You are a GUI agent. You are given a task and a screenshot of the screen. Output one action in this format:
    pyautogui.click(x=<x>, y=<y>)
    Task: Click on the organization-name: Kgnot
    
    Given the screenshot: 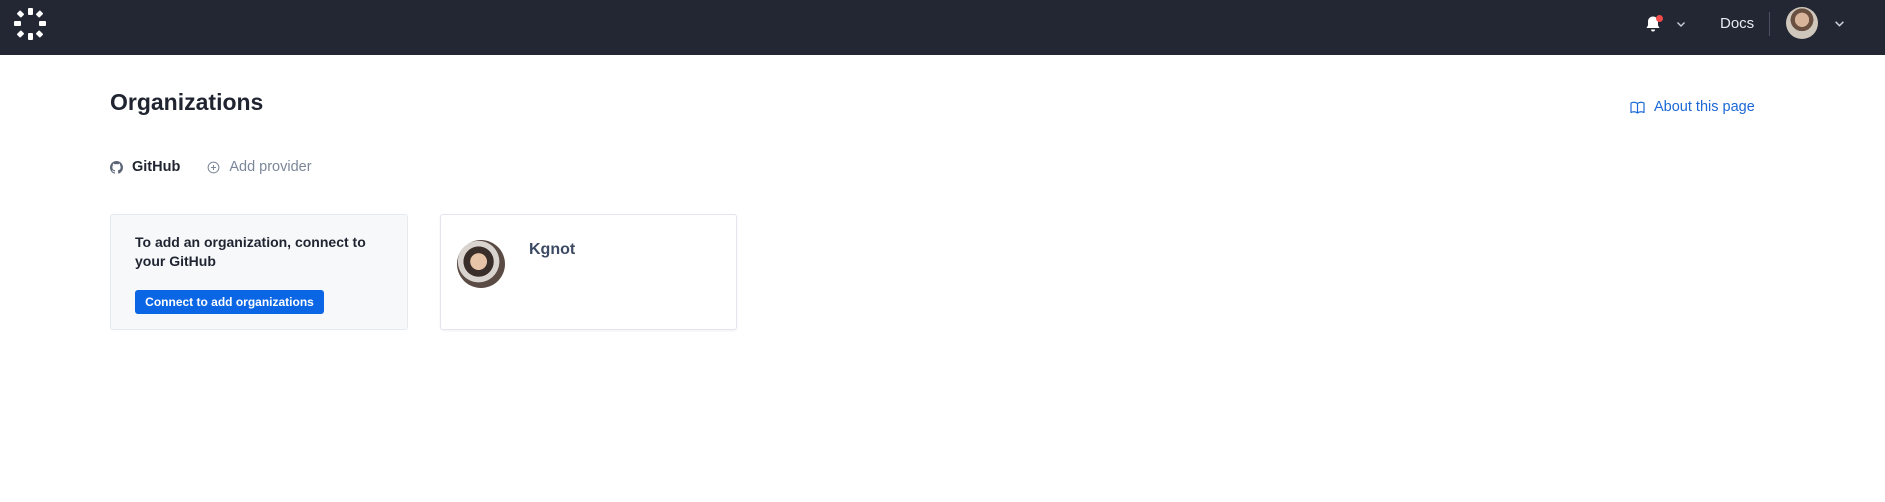 What is the action you would take?
    pyautogui.click(x=552, y=249)
    